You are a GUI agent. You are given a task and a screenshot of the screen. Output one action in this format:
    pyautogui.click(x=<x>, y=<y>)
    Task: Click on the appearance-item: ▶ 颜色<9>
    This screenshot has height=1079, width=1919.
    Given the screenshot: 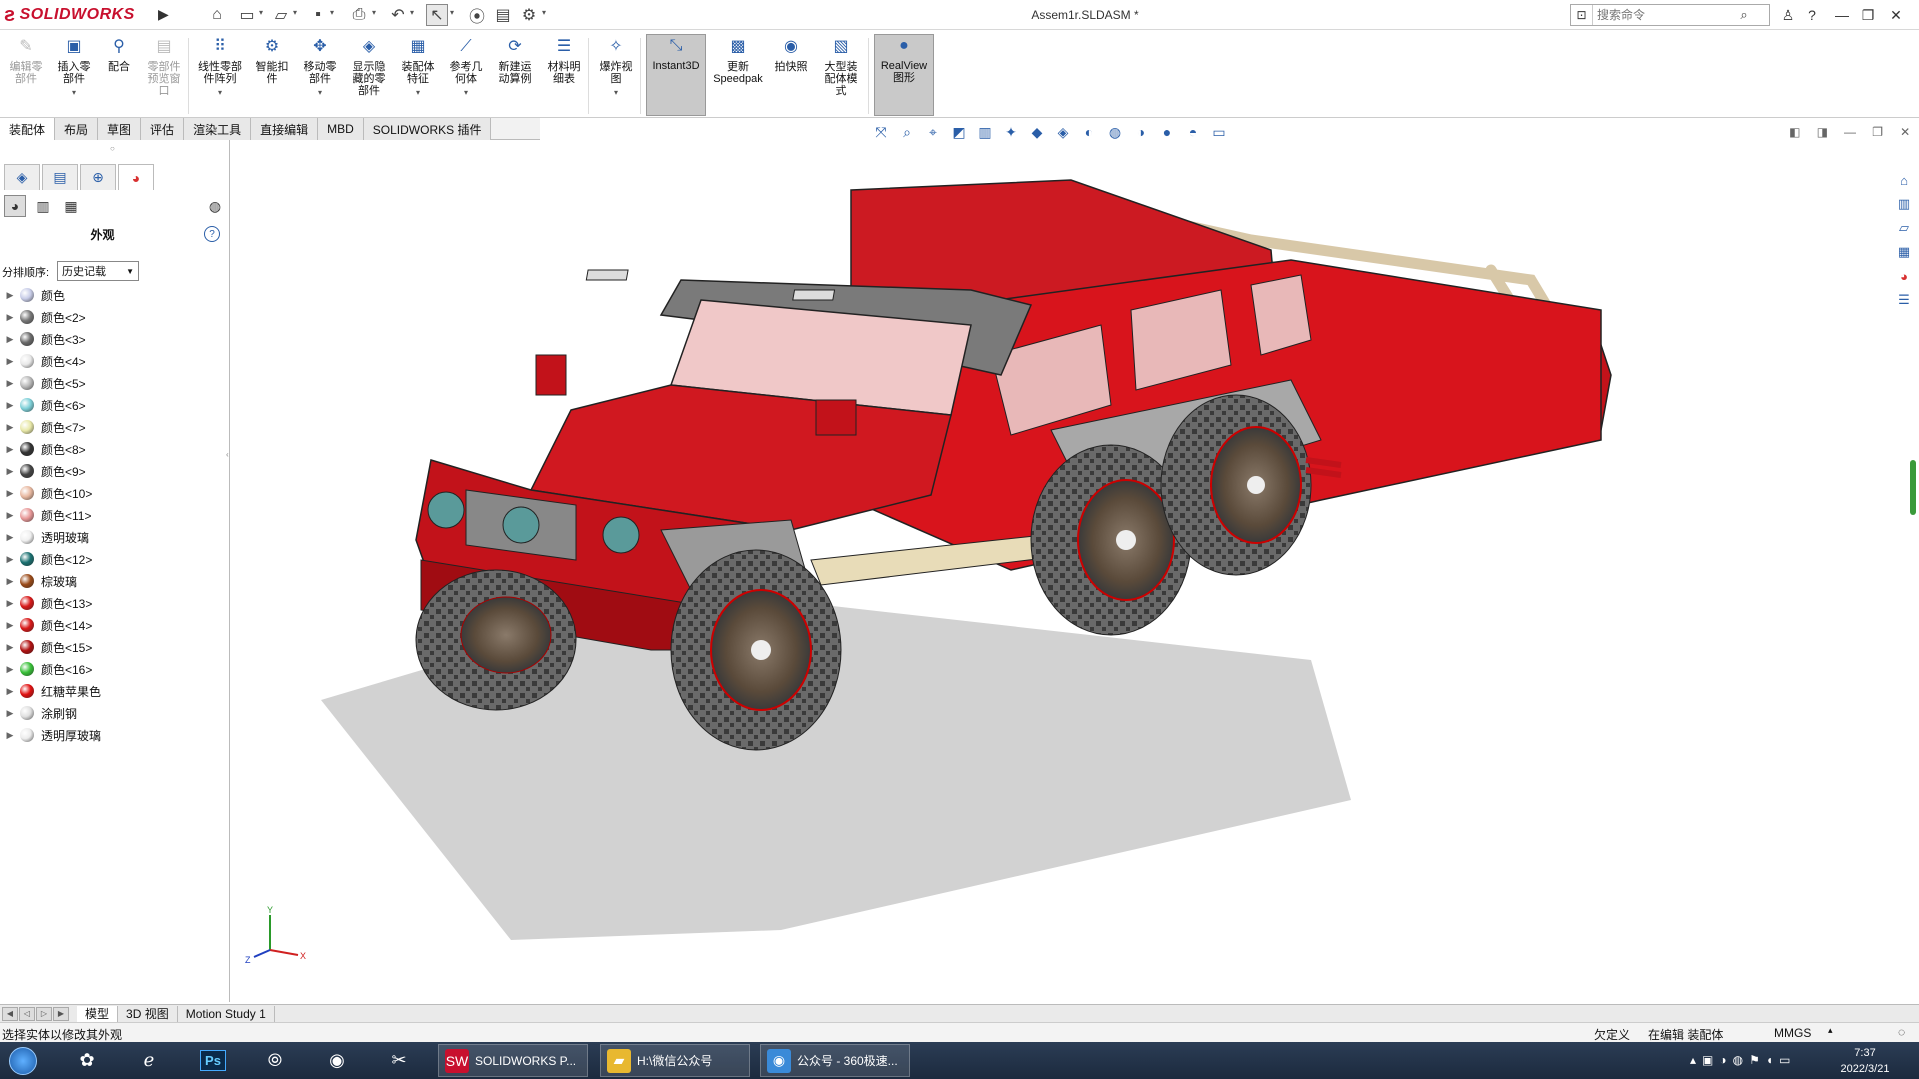 What is the action you would take?
    pyautogui.click(x=114, y=471)
    